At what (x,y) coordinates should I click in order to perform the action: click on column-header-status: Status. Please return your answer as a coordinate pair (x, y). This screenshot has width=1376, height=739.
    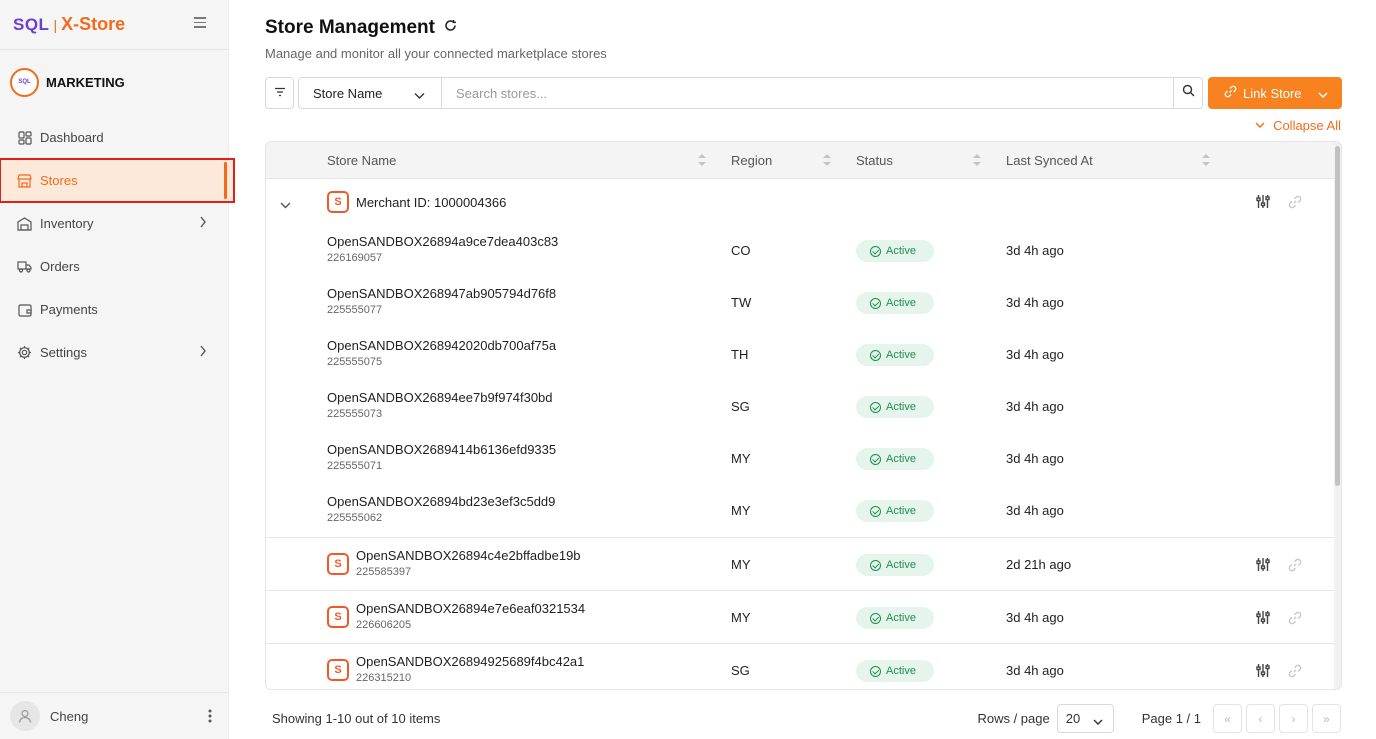
    Looking at the image, I should click on (874, 160).